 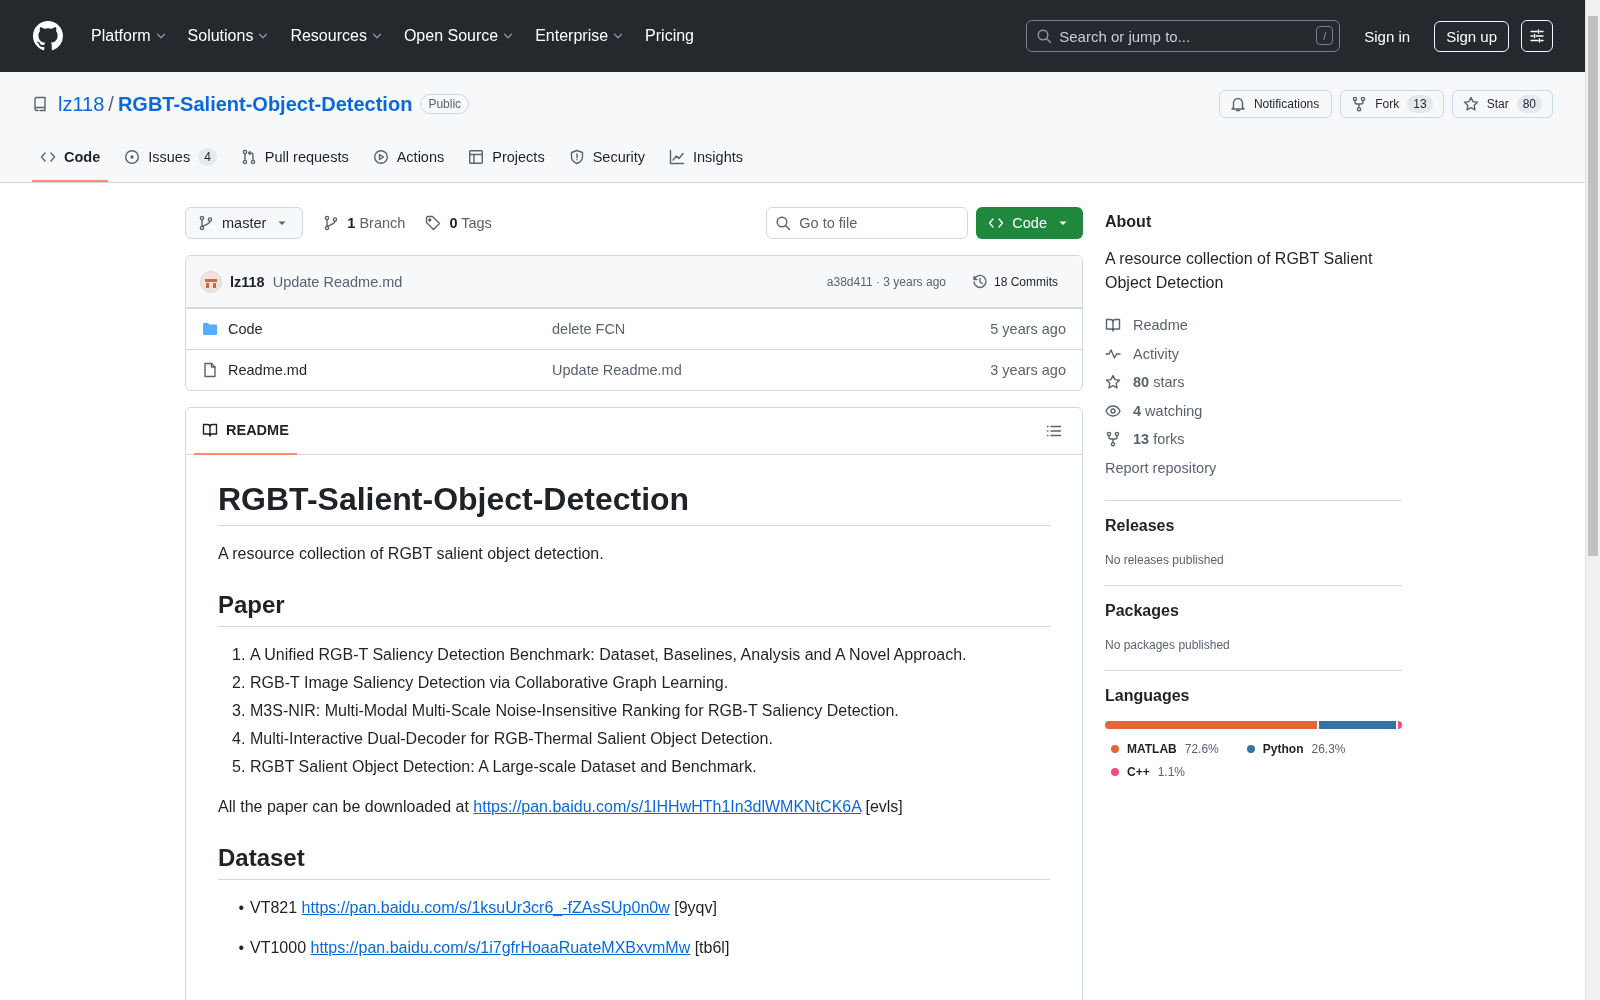 What do you see at coordinates (1529, 104) in the screenshot?
I see `counter: 80` at bounding box center [1529, 104].